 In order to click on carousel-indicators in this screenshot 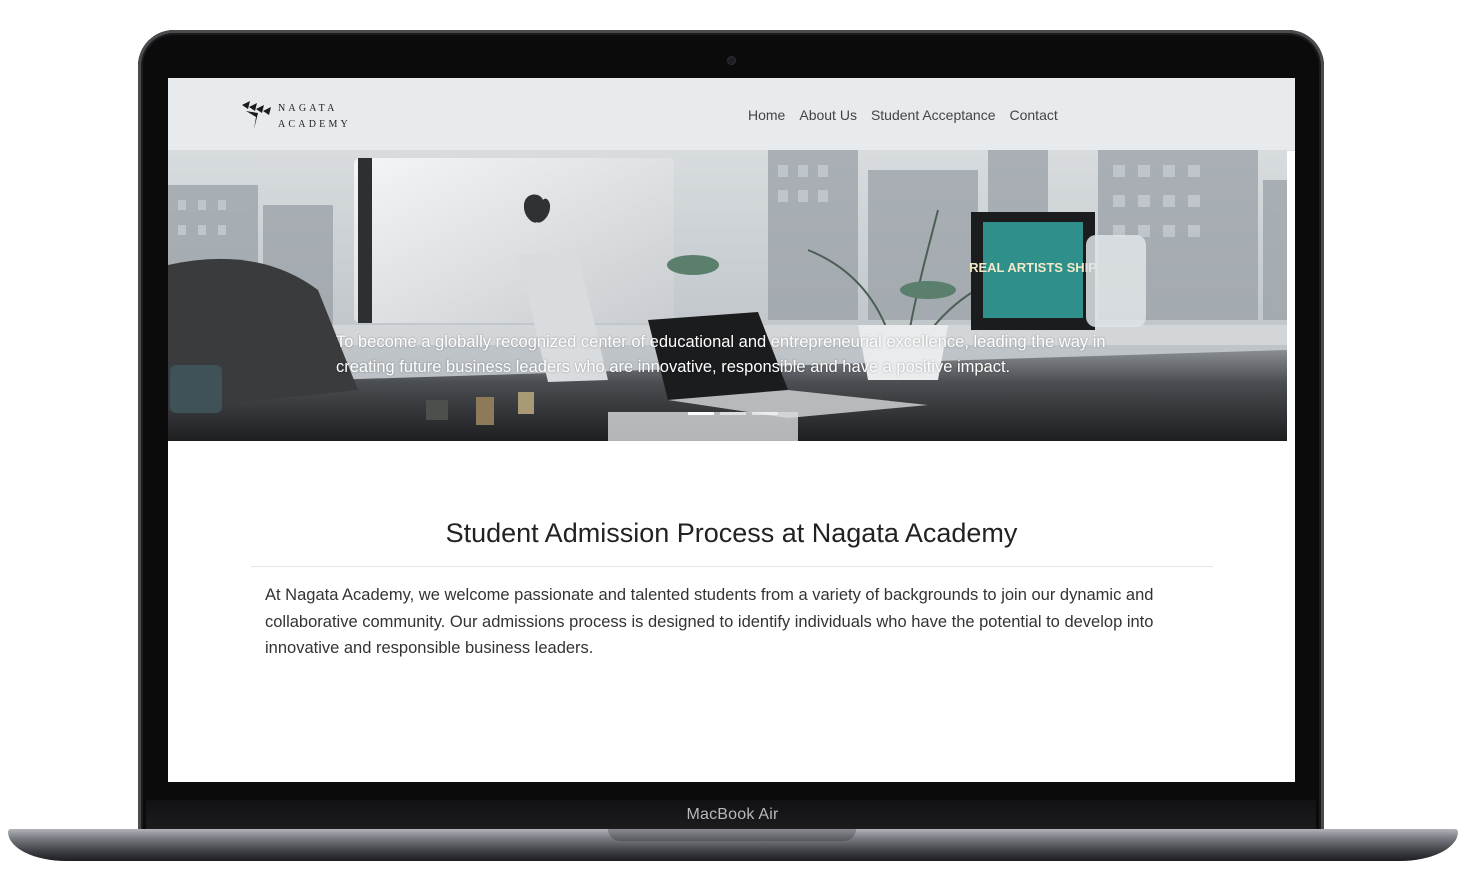, I will do `click(733, 413)`.